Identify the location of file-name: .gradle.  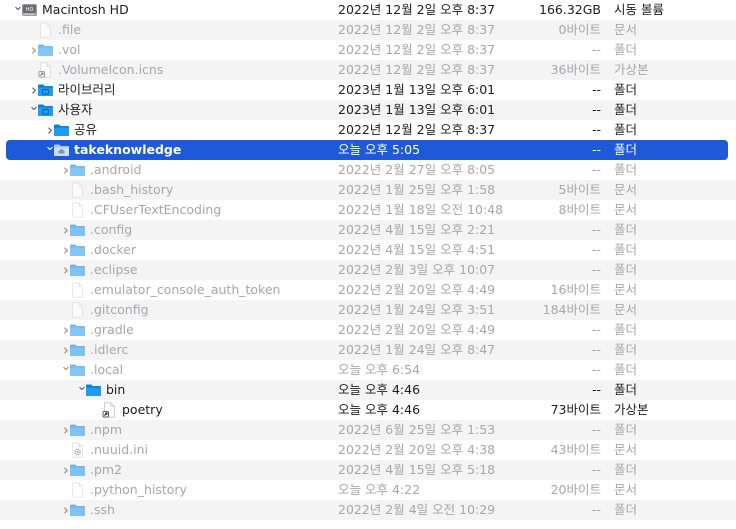
(112, 329).